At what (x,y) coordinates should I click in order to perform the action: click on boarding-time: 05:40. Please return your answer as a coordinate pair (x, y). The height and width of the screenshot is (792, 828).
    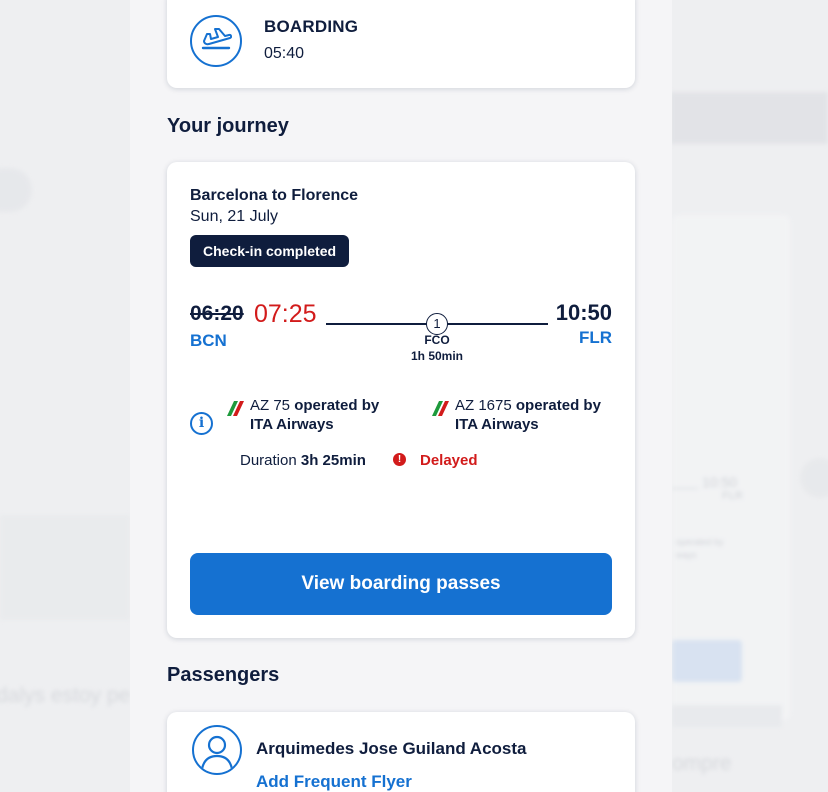
    Looking at the image, I should click on (284, 53).